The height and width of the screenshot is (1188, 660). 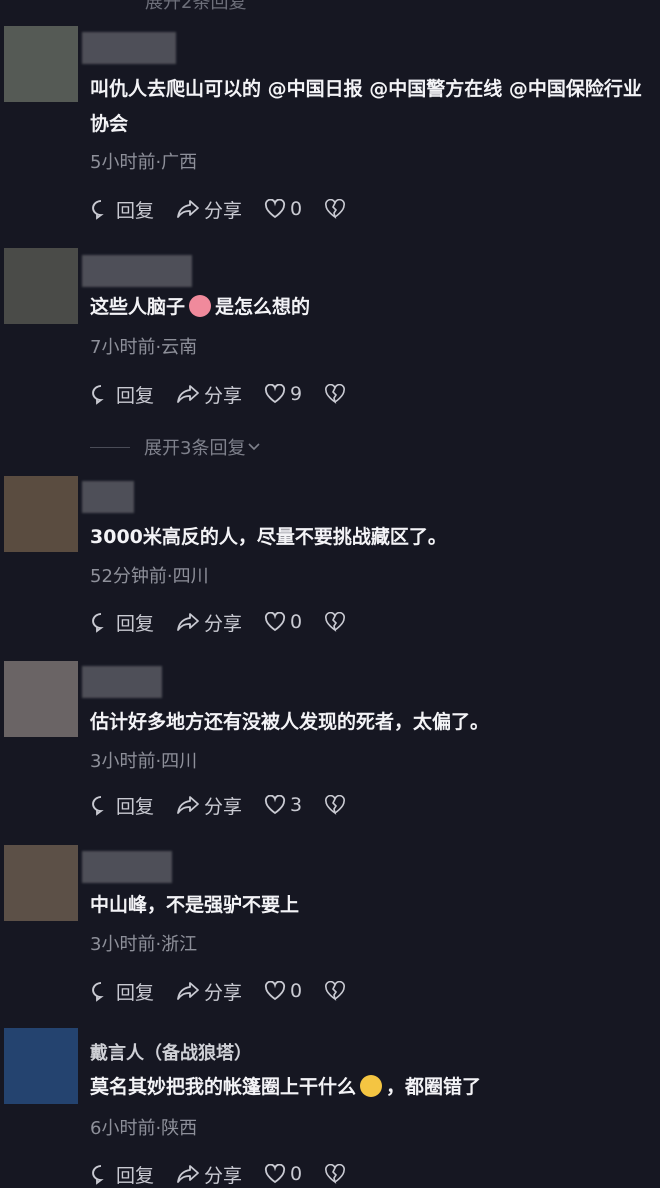 I want to click on like-button: 3, so click(x=283, y=805).